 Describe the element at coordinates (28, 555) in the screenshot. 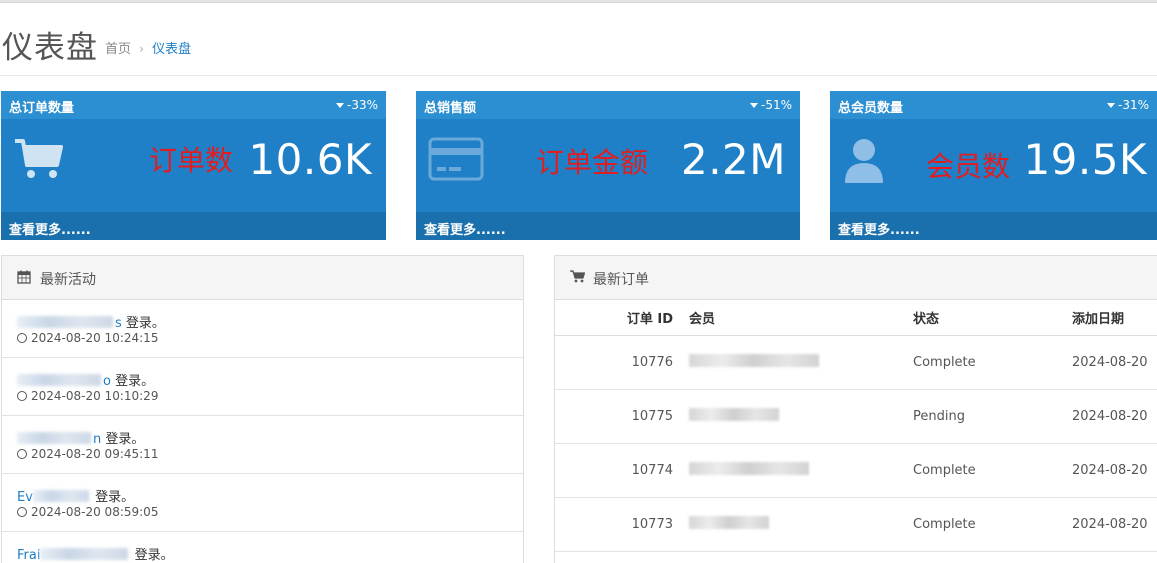

I see `activity-user-link: Frai` at that location.